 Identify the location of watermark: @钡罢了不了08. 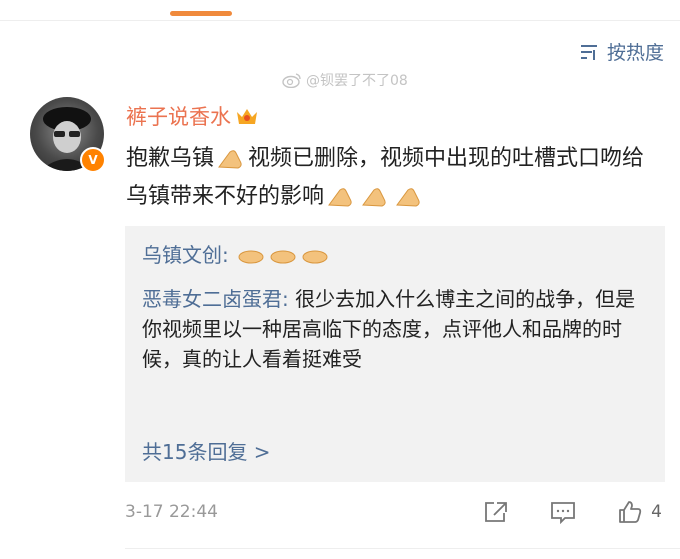
(345, 80).